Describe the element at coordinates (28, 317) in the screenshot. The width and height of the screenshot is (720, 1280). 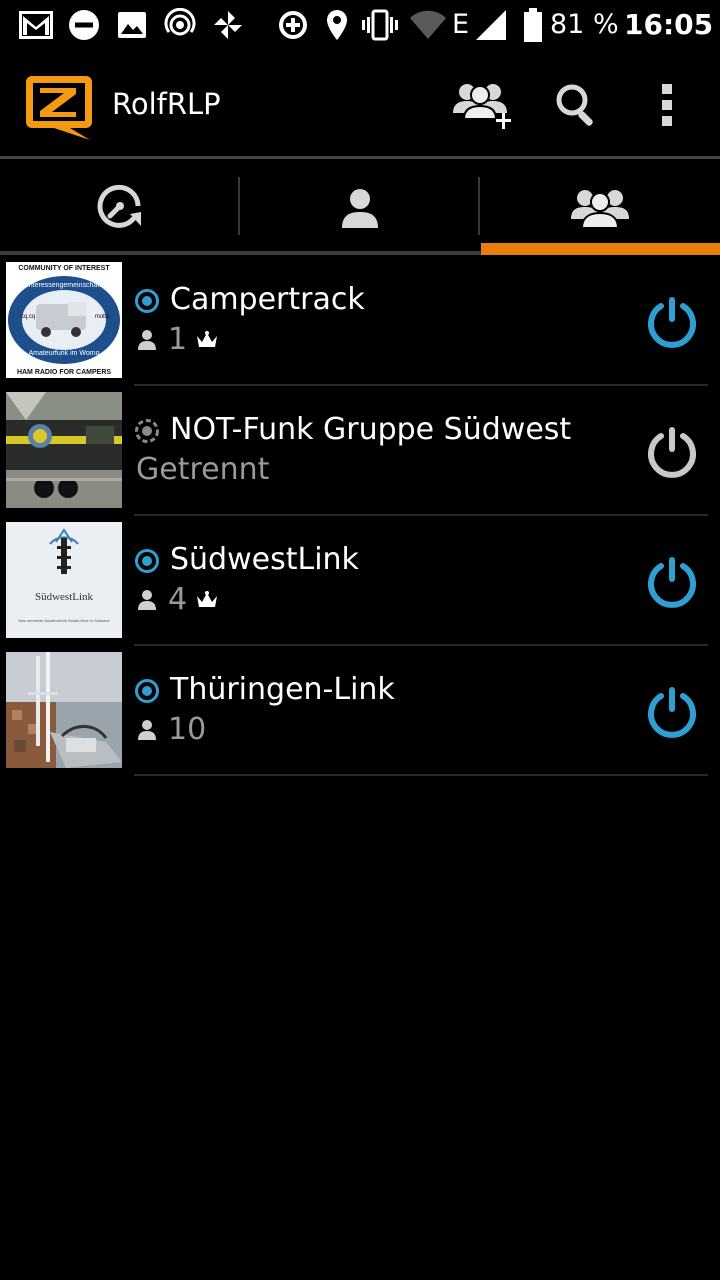
I see `svg-text: cq,cq` at that location.